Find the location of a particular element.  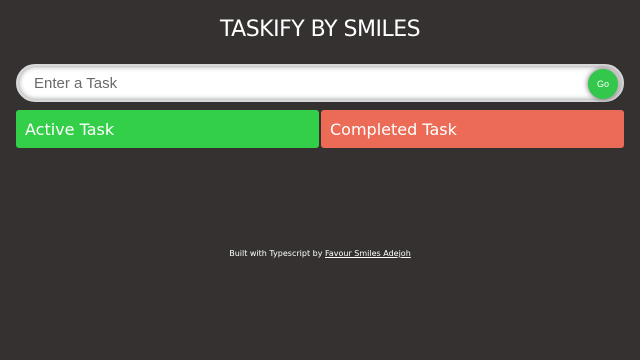

task-input-container is located at coordinates (320, 83).